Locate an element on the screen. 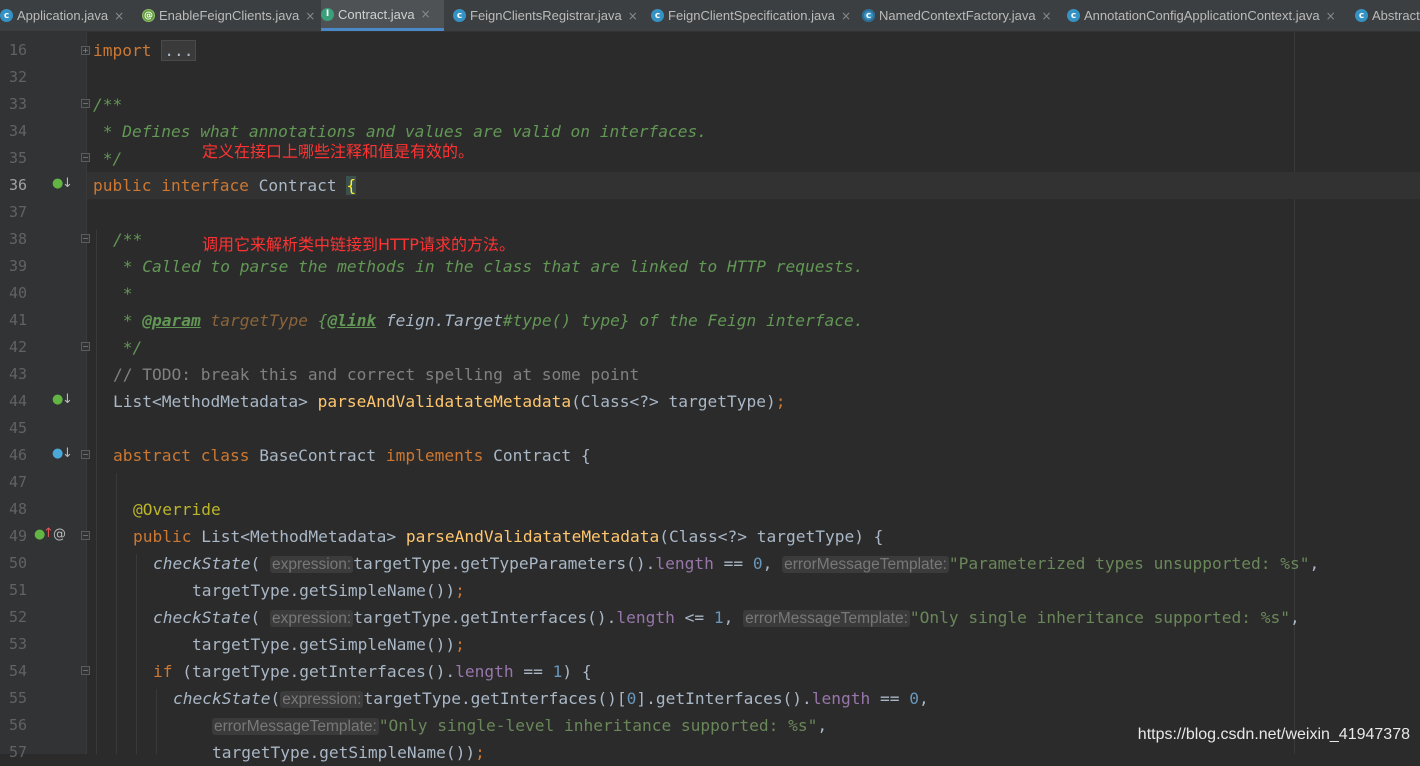 The height and width of the screenshot is (766, 1420). line-number: 39 is located at coordinates (17, 266).